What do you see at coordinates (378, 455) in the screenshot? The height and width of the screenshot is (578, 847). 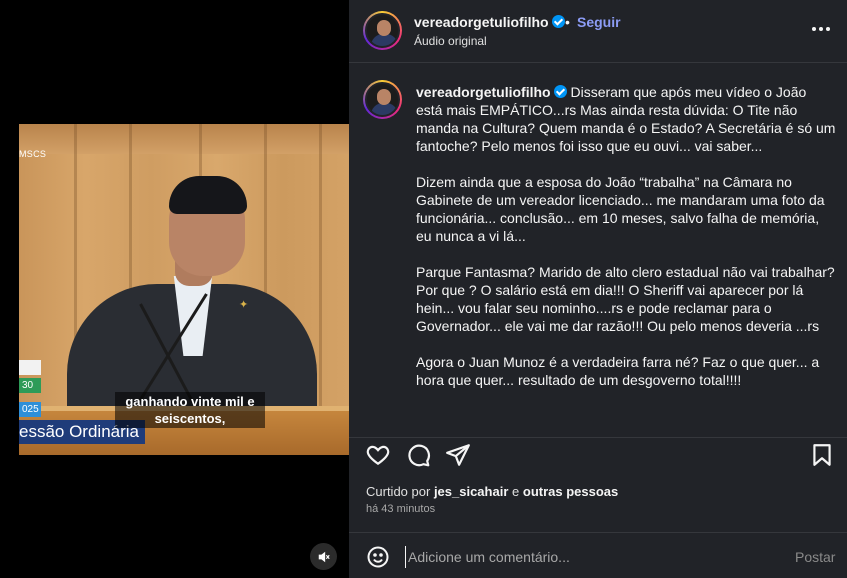 I see `heart-icon` at bounding box center [378, 455].